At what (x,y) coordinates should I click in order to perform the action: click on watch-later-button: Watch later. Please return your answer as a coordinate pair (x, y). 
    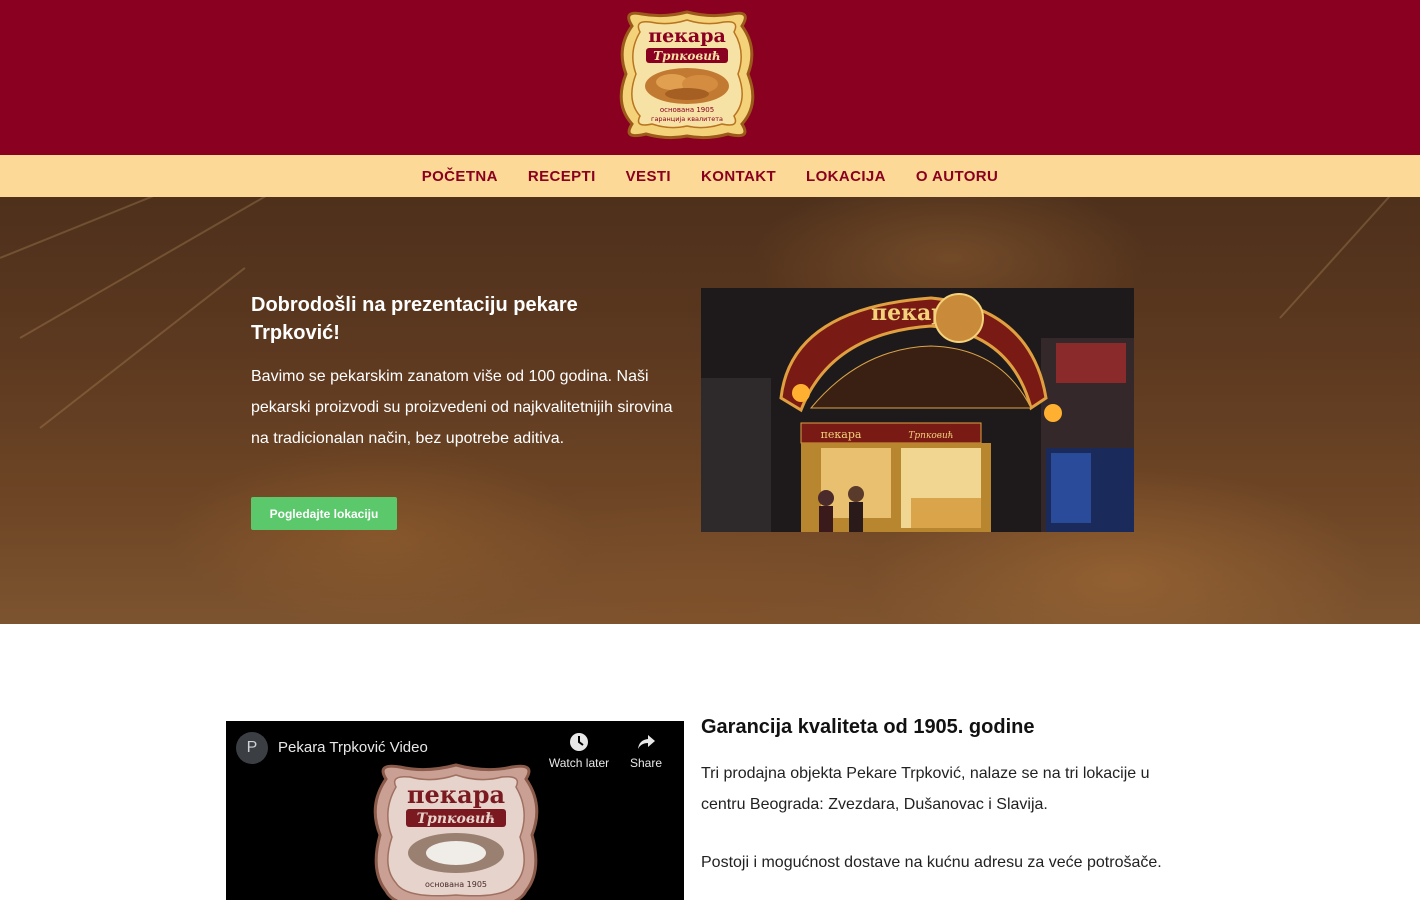
    Looking at the image, I should click on (579, 750).